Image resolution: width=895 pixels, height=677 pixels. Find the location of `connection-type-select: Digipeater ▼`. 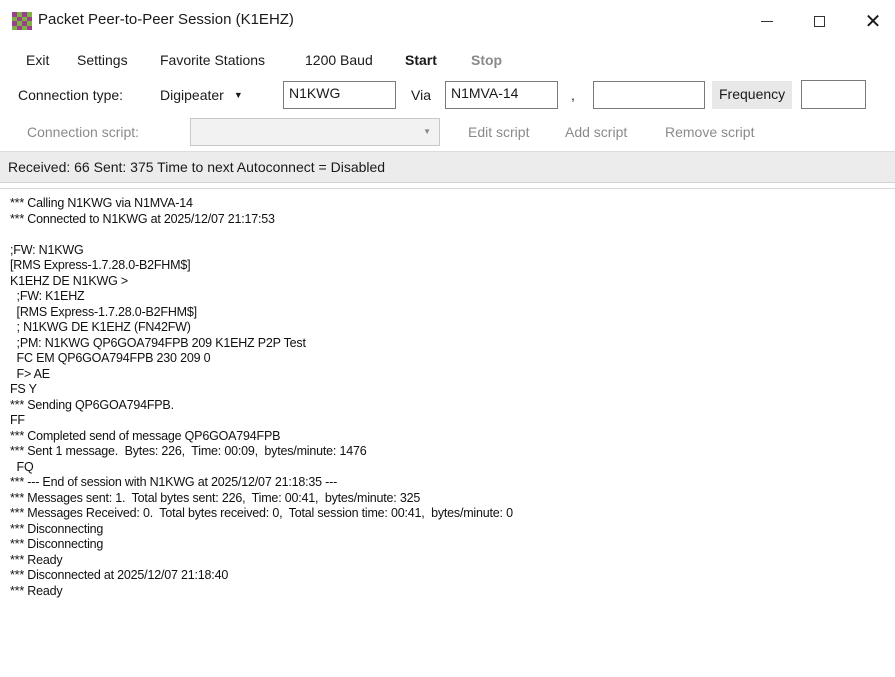

connection-type-select: Digipeater ▼ is located at coordinates (201, 95).